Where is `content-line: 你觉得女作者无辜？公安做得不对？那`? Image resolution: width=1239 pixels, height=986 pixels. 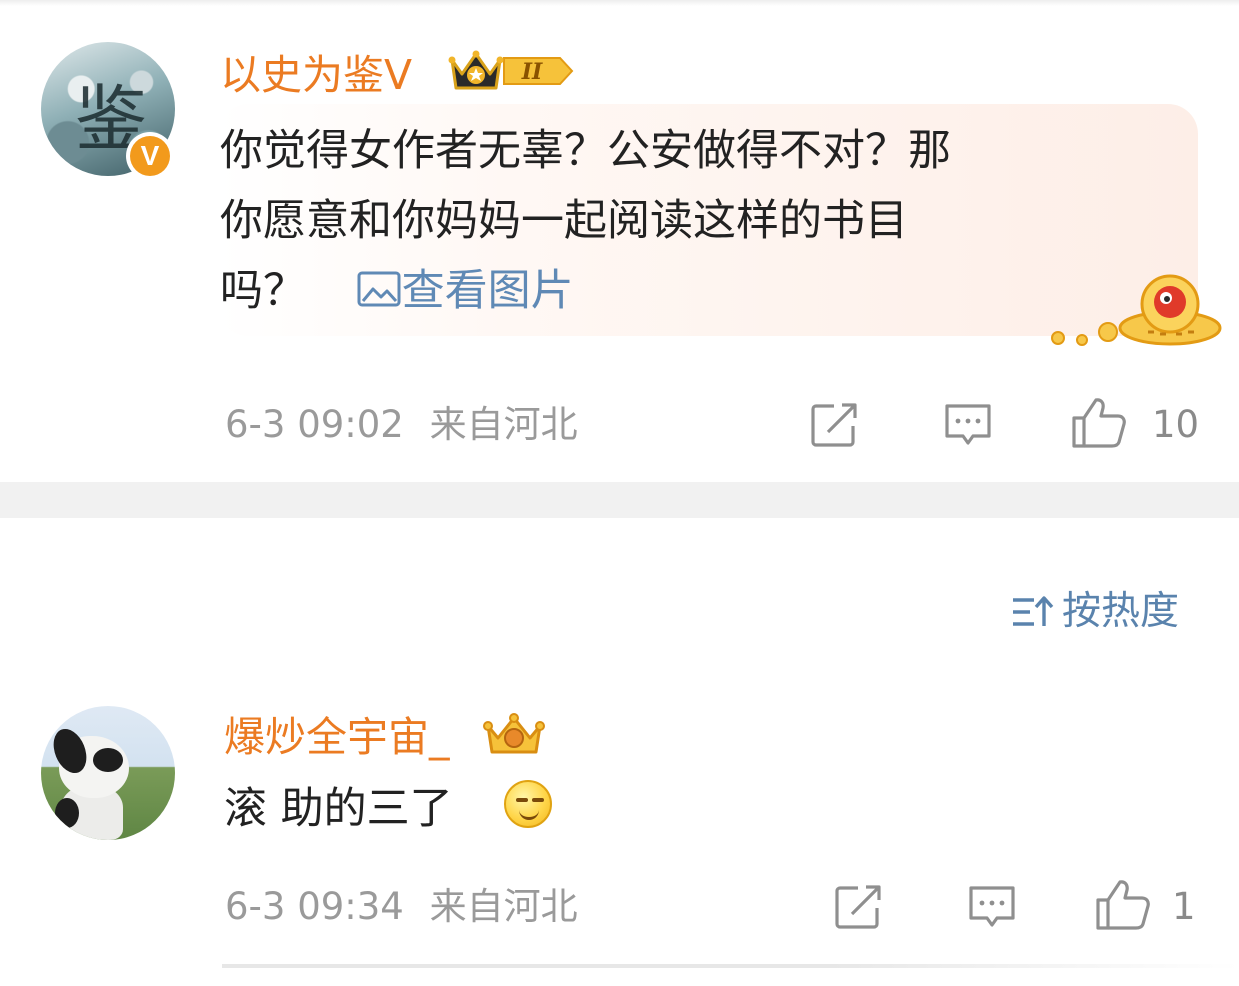
content-line: 你觉得女作者无辜？公安做得不对？那 is located at coordinates (585, 151).